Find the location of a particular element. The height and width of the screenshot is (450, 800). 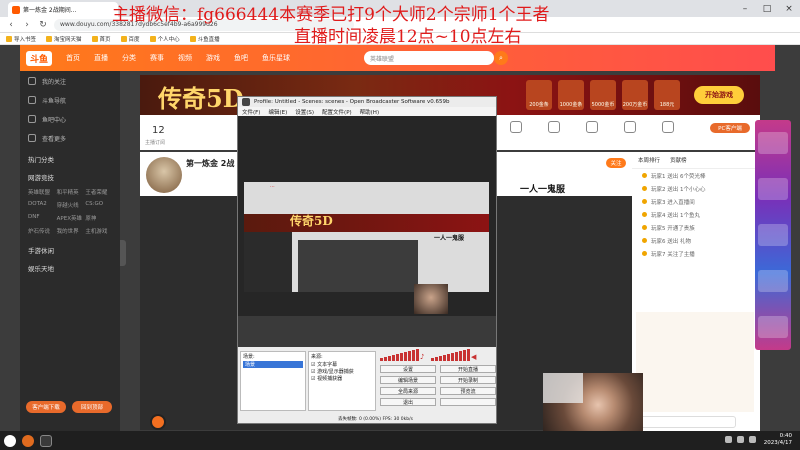

bookmark-item: 斗鱼直播 is located at coordinates (204, 39).